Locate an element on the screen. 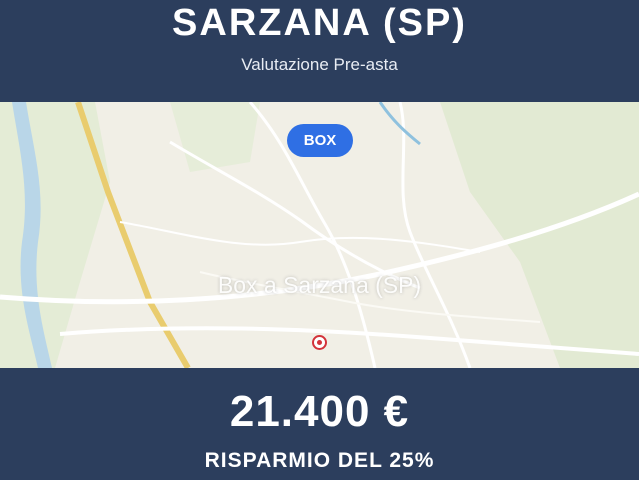 This screenshot has height=480, width=639. page-subtitle: Valutazione Pre-asta is located at coordinates (319, 64).